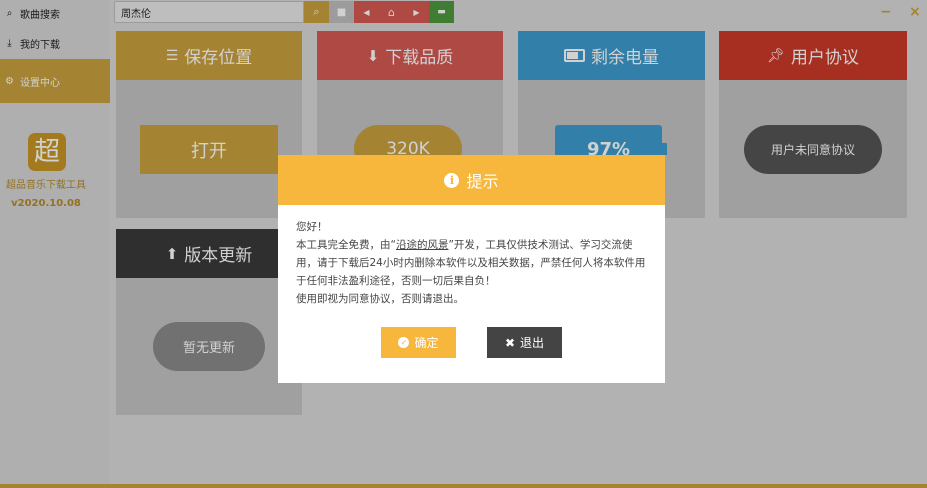  What do you see at coordinates (524, 342) in the screenshot?
I see `exit-button: ✖ 退出` at bounding box center [524, 342].